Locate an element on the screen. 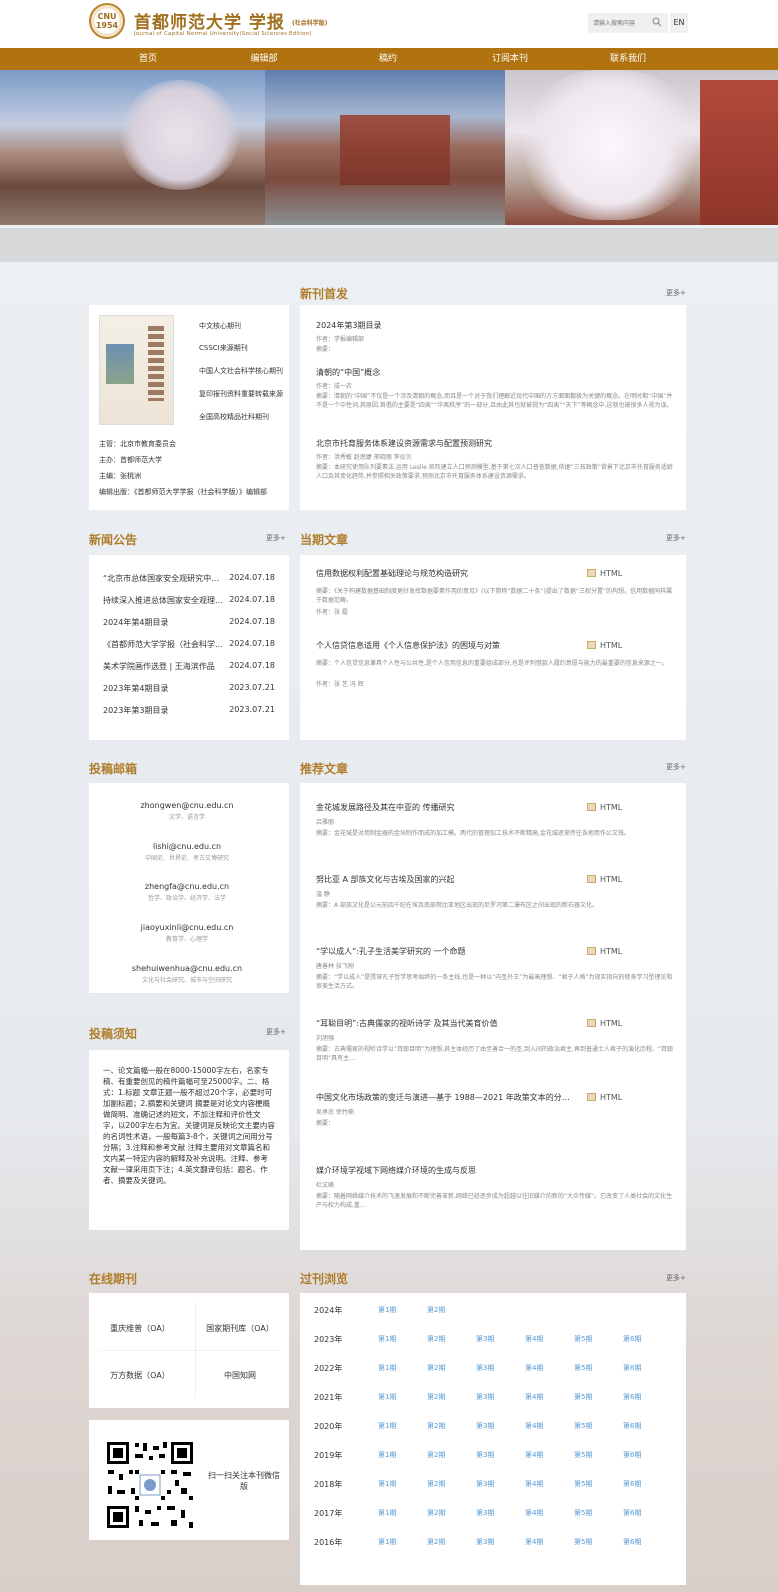 This screenshot has height=1592, width=778. nav-editorial: 编辑部 is located at coordinates (264, 59).